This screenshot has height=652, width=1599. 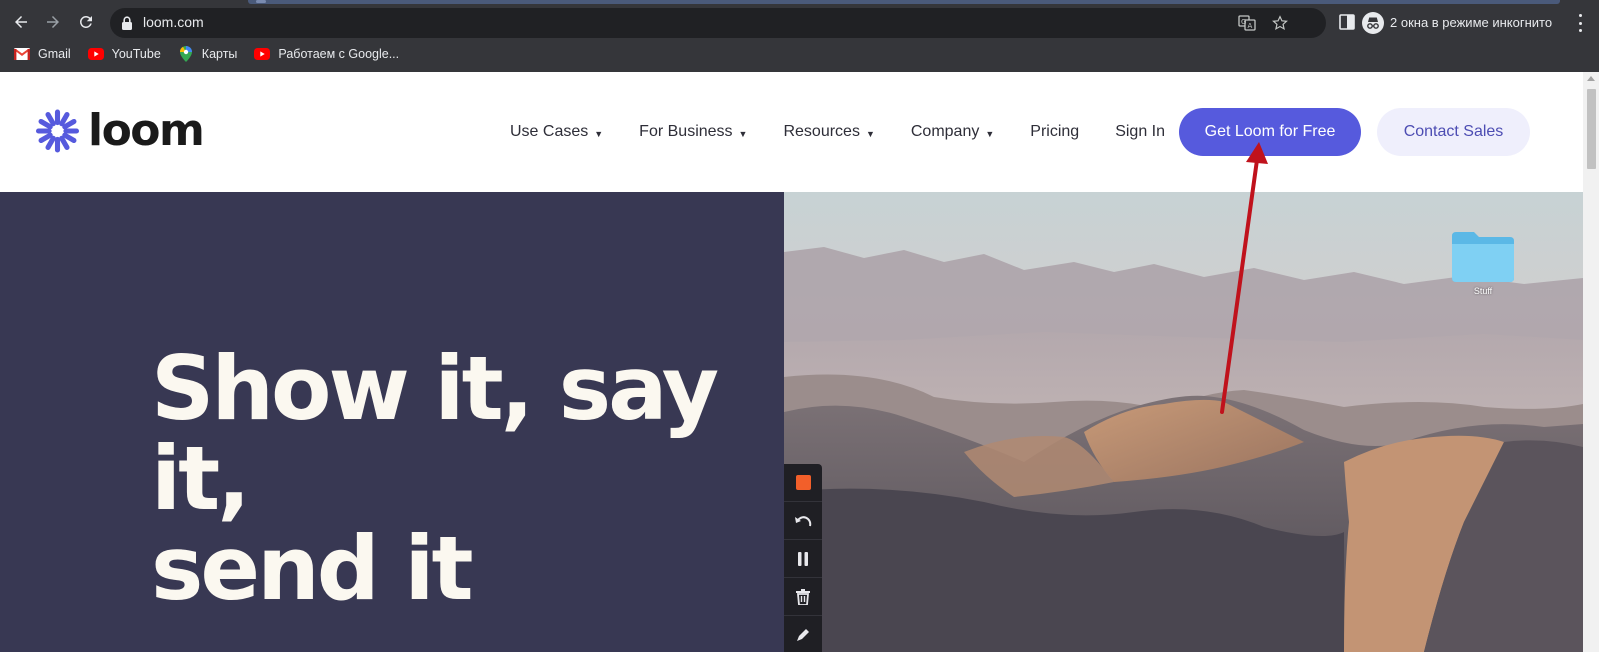 I want to click on loom-logo-icon, so click(x=57, y=131).